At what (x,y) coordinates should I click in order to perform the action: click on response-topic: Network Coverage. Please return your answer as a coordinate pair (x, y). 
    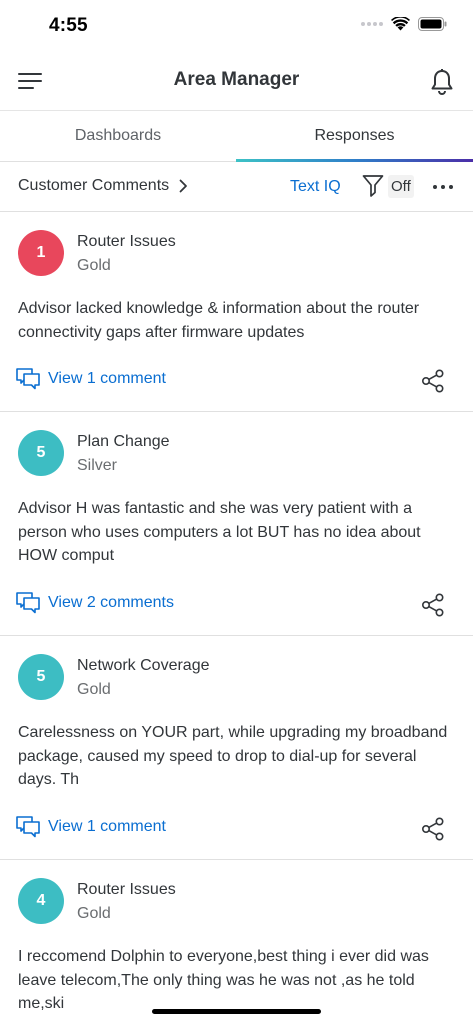
    Looking at the image, I should click on (143, 665).